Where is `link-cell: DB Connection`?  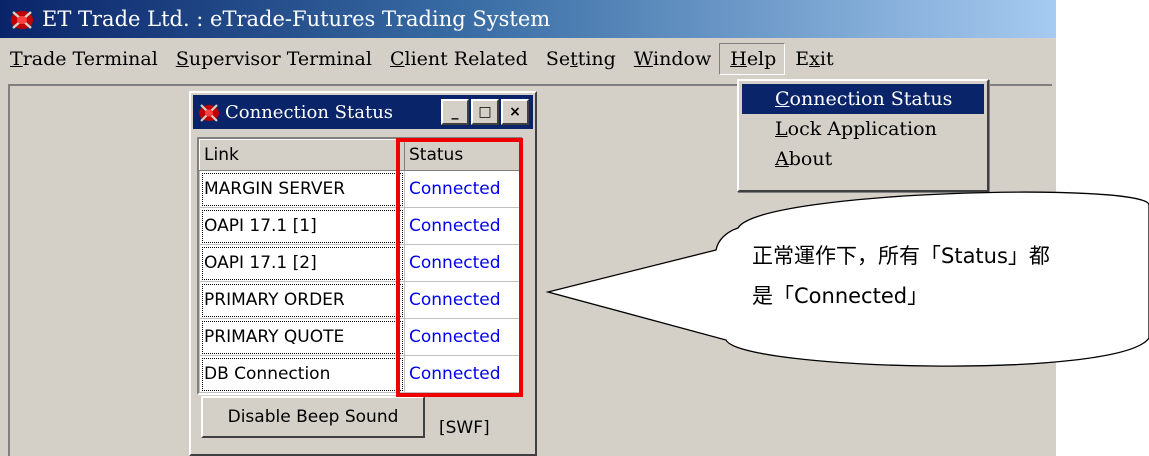
link-cell: DB Connection is located at coordinates (302, 374).